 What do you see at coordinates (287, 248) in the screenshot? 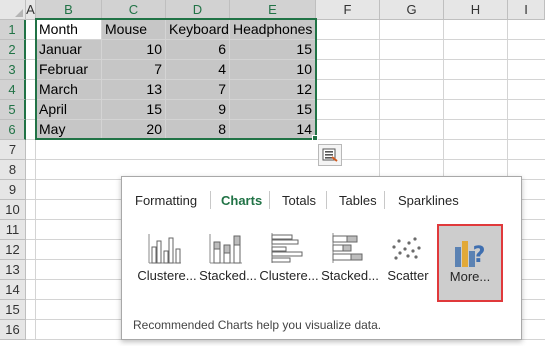
I see `clustered-bar-chart-icon` at bounding box center [287, 248].